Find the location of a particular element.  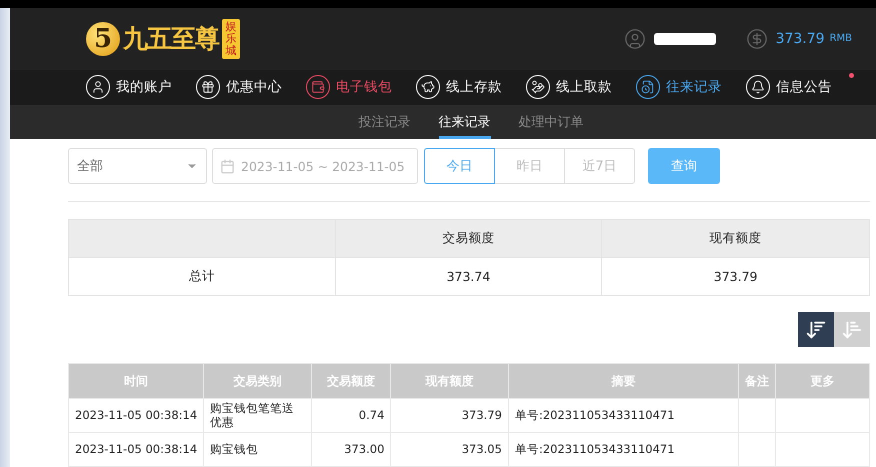

dollar-icon is located at coordinates (757, 39).